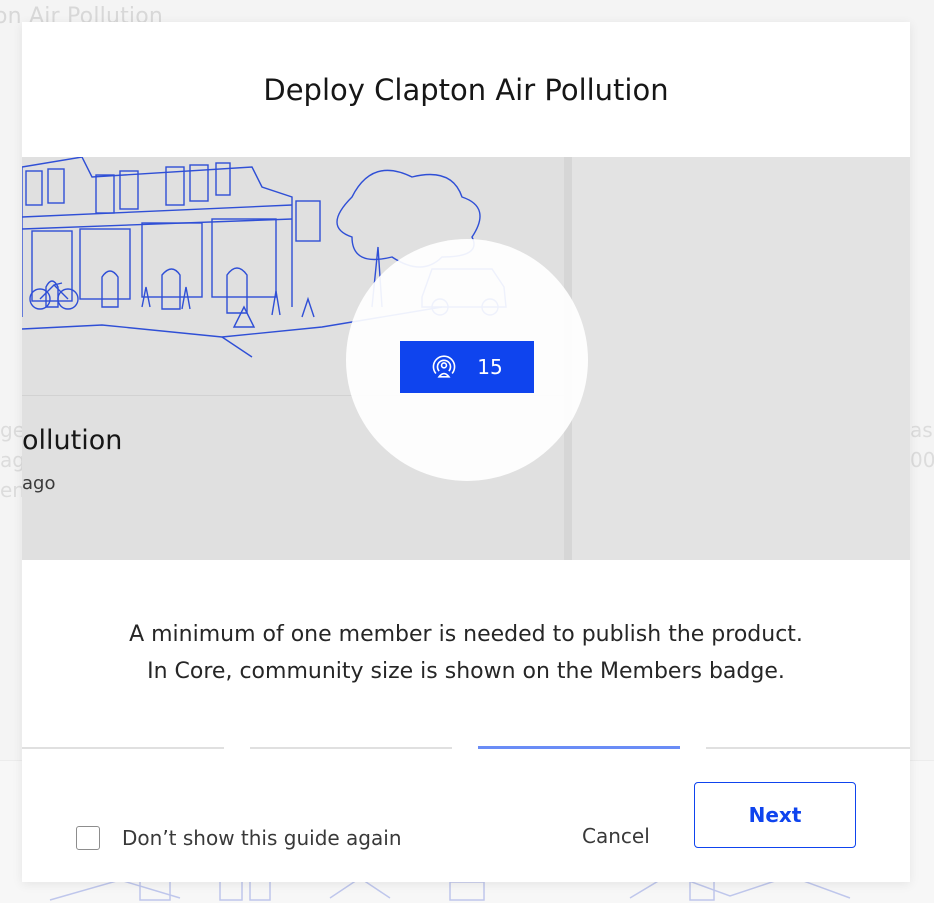 Image resolution: width=934 pixels, height=903 pixels. Describe the element at coordinates (490, 367) in the screenshot. I see `members-count: 15` at that location.